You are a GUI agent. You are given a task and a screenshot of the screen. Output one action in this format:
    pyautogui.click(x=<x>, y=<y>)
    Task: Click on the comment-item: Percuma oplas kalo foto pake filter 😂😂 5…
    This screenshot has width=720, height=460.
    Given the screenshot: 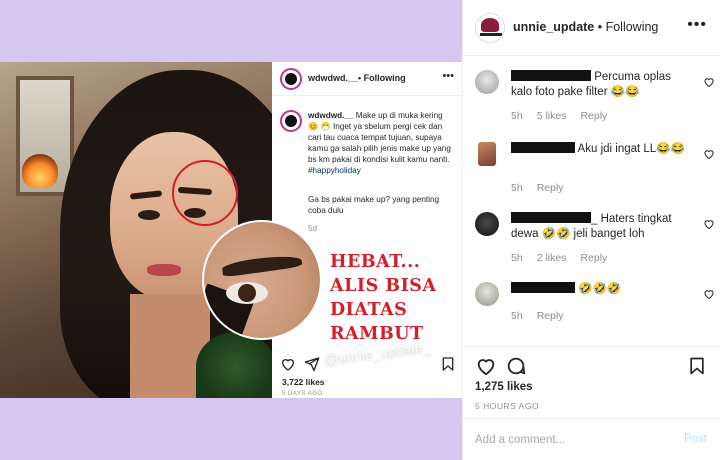 What is the action you would take?
    pyautogui.click(x=595, y=100)
    